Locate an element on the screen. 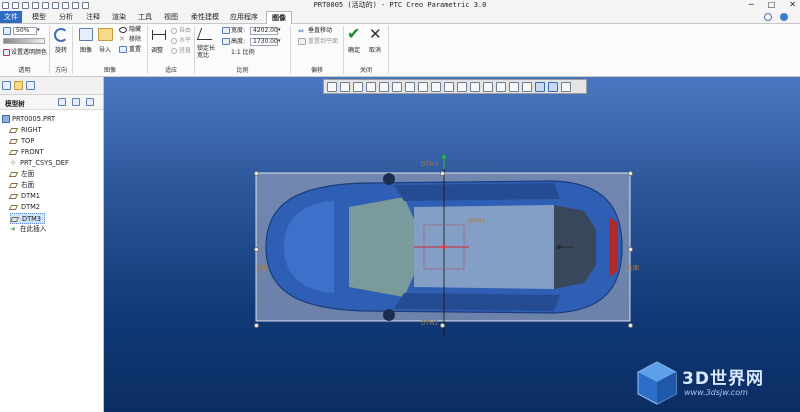 The height and width of the screenshot is (412, 800). csys-display-icon is located at coordinates (501, 86).